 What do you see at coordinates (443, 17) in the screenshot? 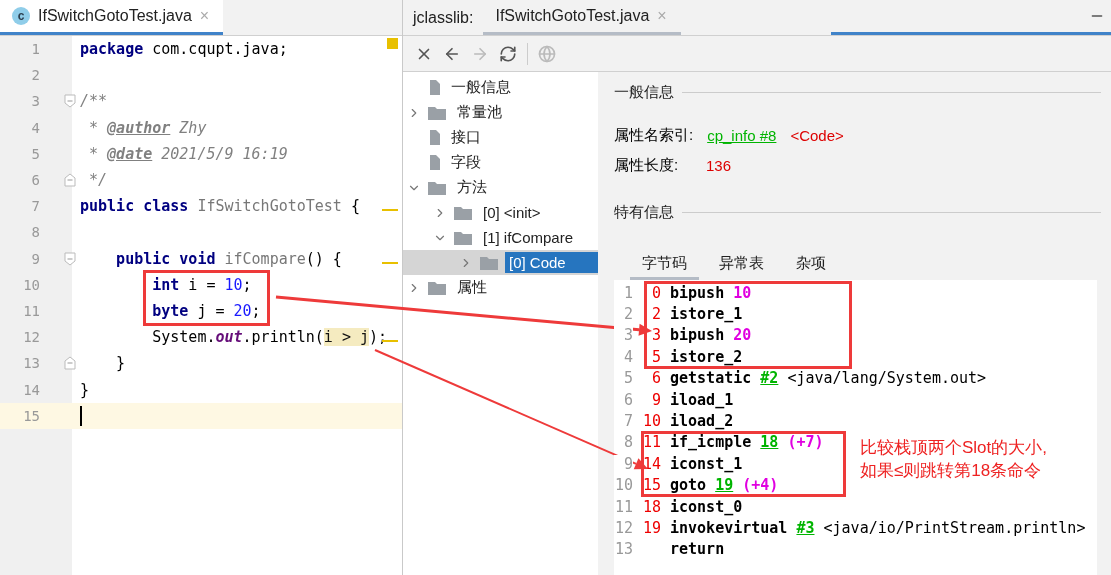
I see `tool-window-label: jclasslib:` at bounding box center [443, 17].